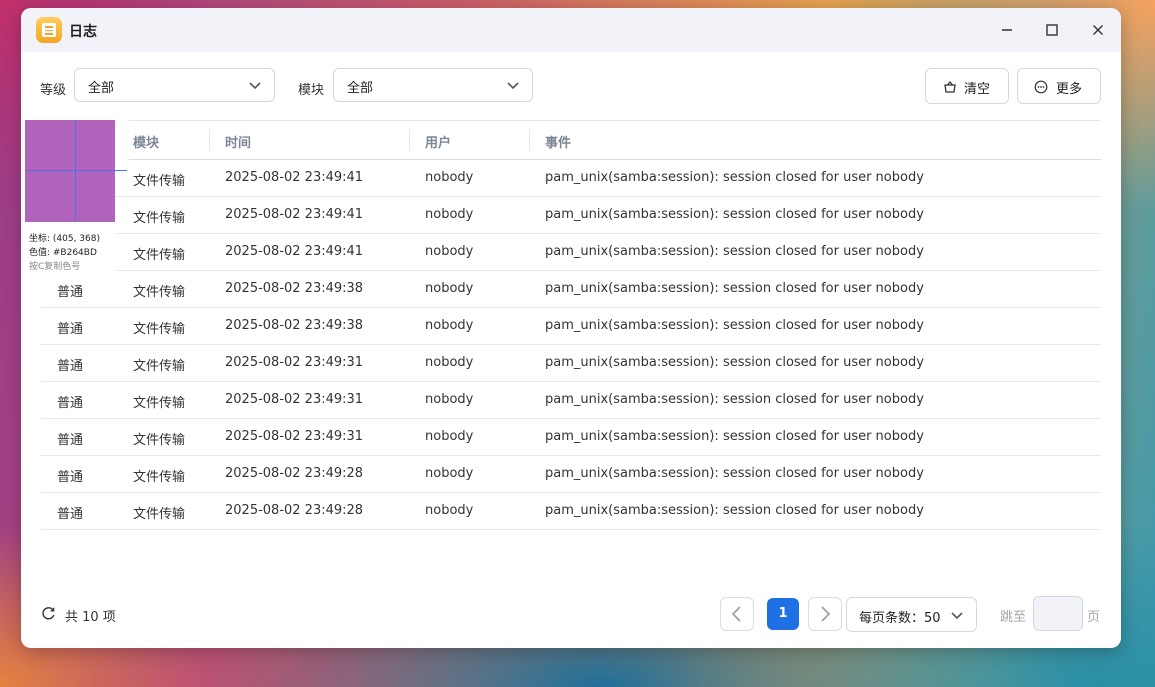 Image resolution: width=1155 pixels, height=687 pixels. What do you see at coordinates (900, 618) in the screenshot?
I see `page-size-value: 每页条数：50` at bounding box center [900, 618].